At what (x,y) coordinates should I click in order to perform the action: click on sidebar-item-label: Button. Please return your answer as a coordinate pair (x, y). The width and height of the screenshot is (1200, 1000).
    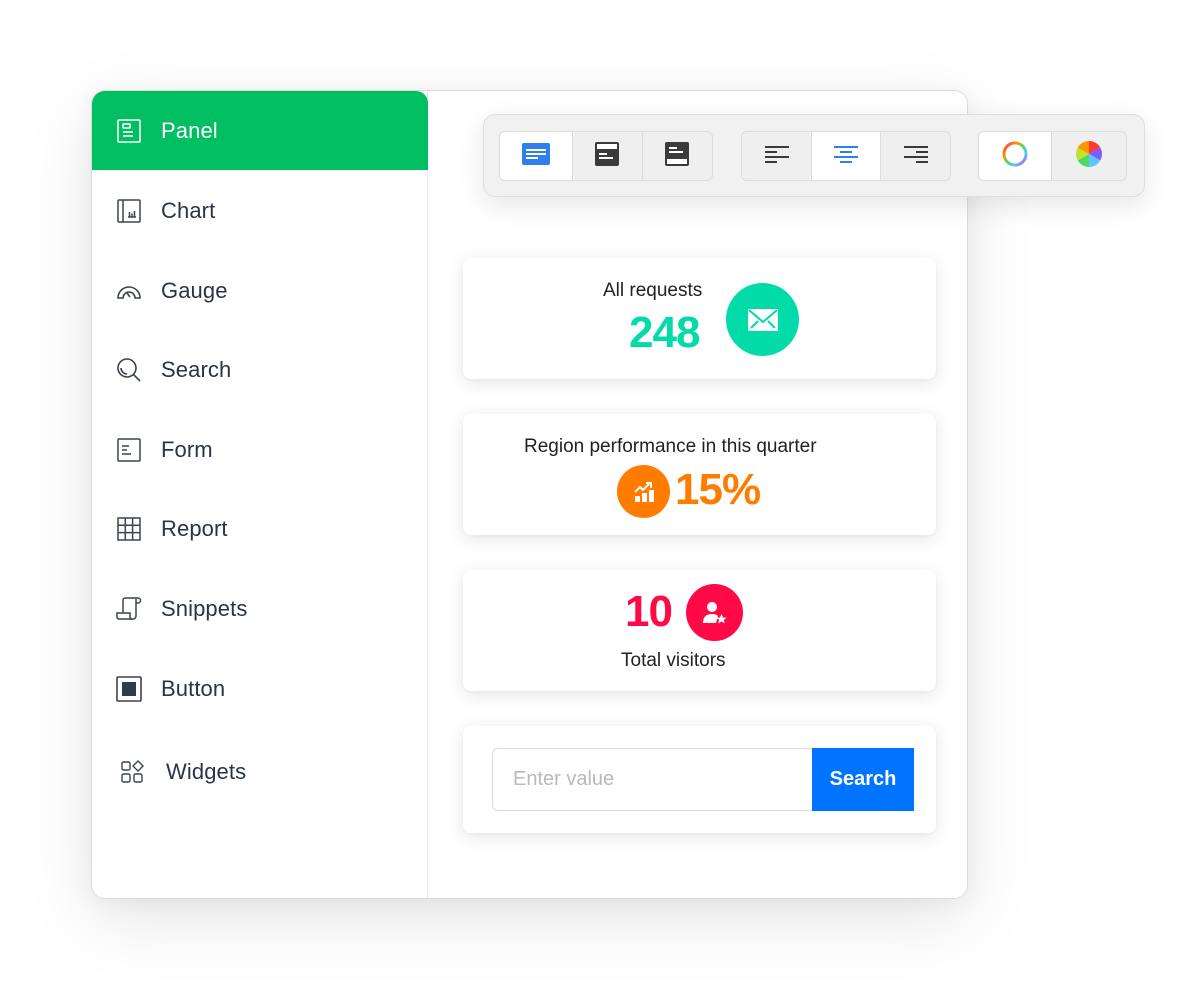
    Looking at the image, I should click on (193, 688).